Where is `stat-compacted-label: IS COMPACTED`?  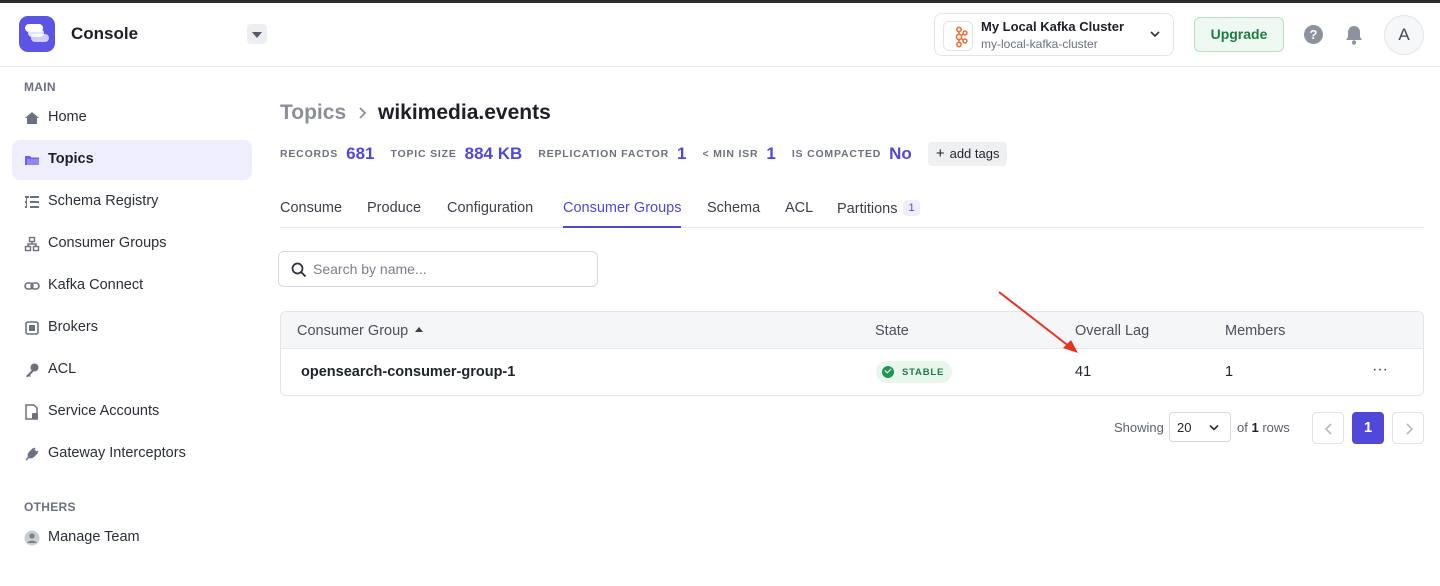 stat-compacted-label: IS COMPACTED is located at coordinates (836, 154).